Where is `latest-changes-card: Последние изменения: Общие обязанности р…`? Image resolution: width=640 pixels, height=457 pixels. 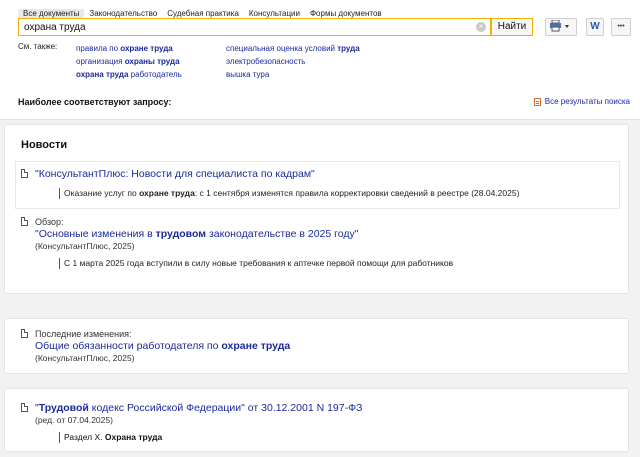 latest-changes-card: Последние изменения: Общие обязанности р… is located at coordinates (316, 346).